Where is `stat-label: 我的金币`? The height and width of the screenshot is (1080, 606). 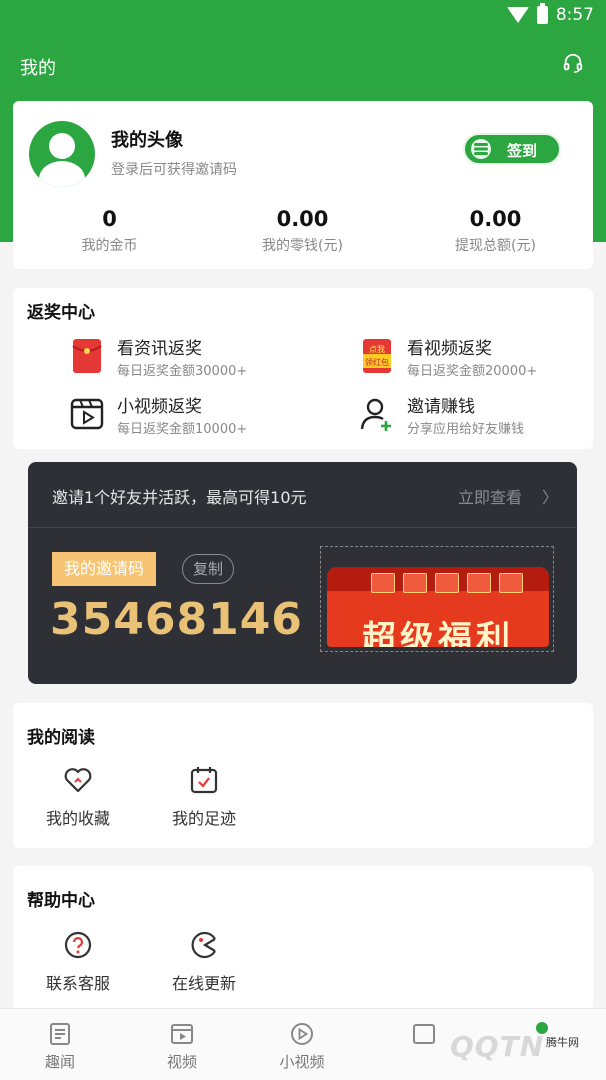
stat-label: 我的金币 is located at coordinates (109, 246).